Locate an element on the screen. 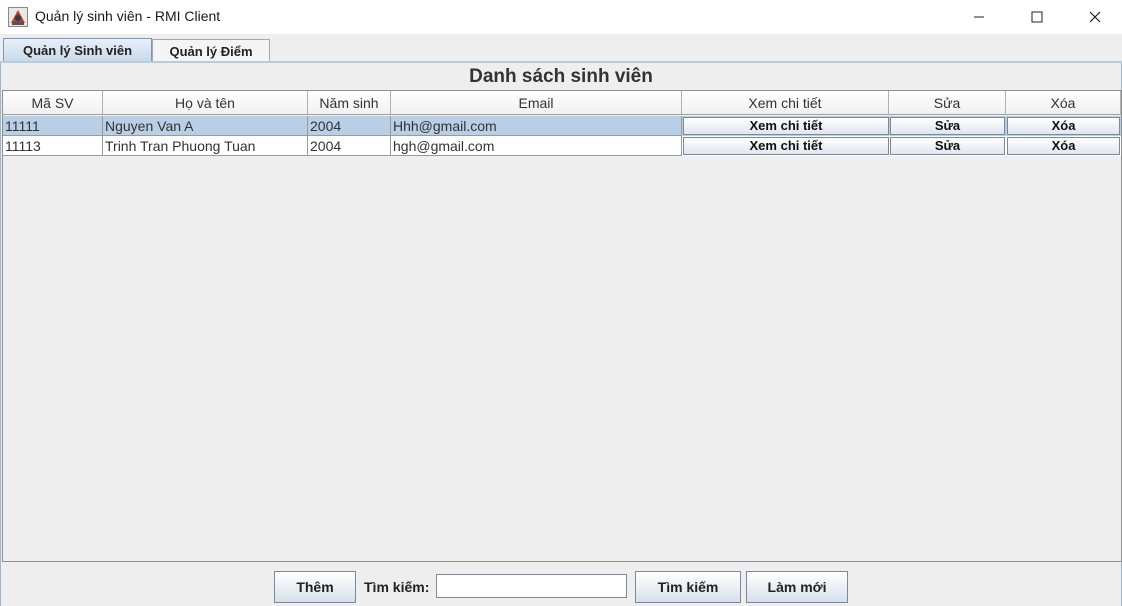 The height and width of the screenshot is (606, 1122). add-button: Thêm is located at coordinates (315, 587).